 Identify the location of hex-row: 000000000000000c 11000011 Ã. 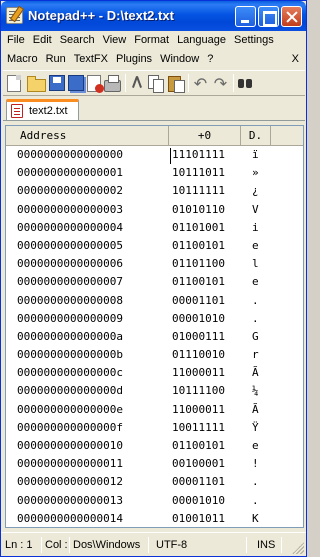
(154, 373).